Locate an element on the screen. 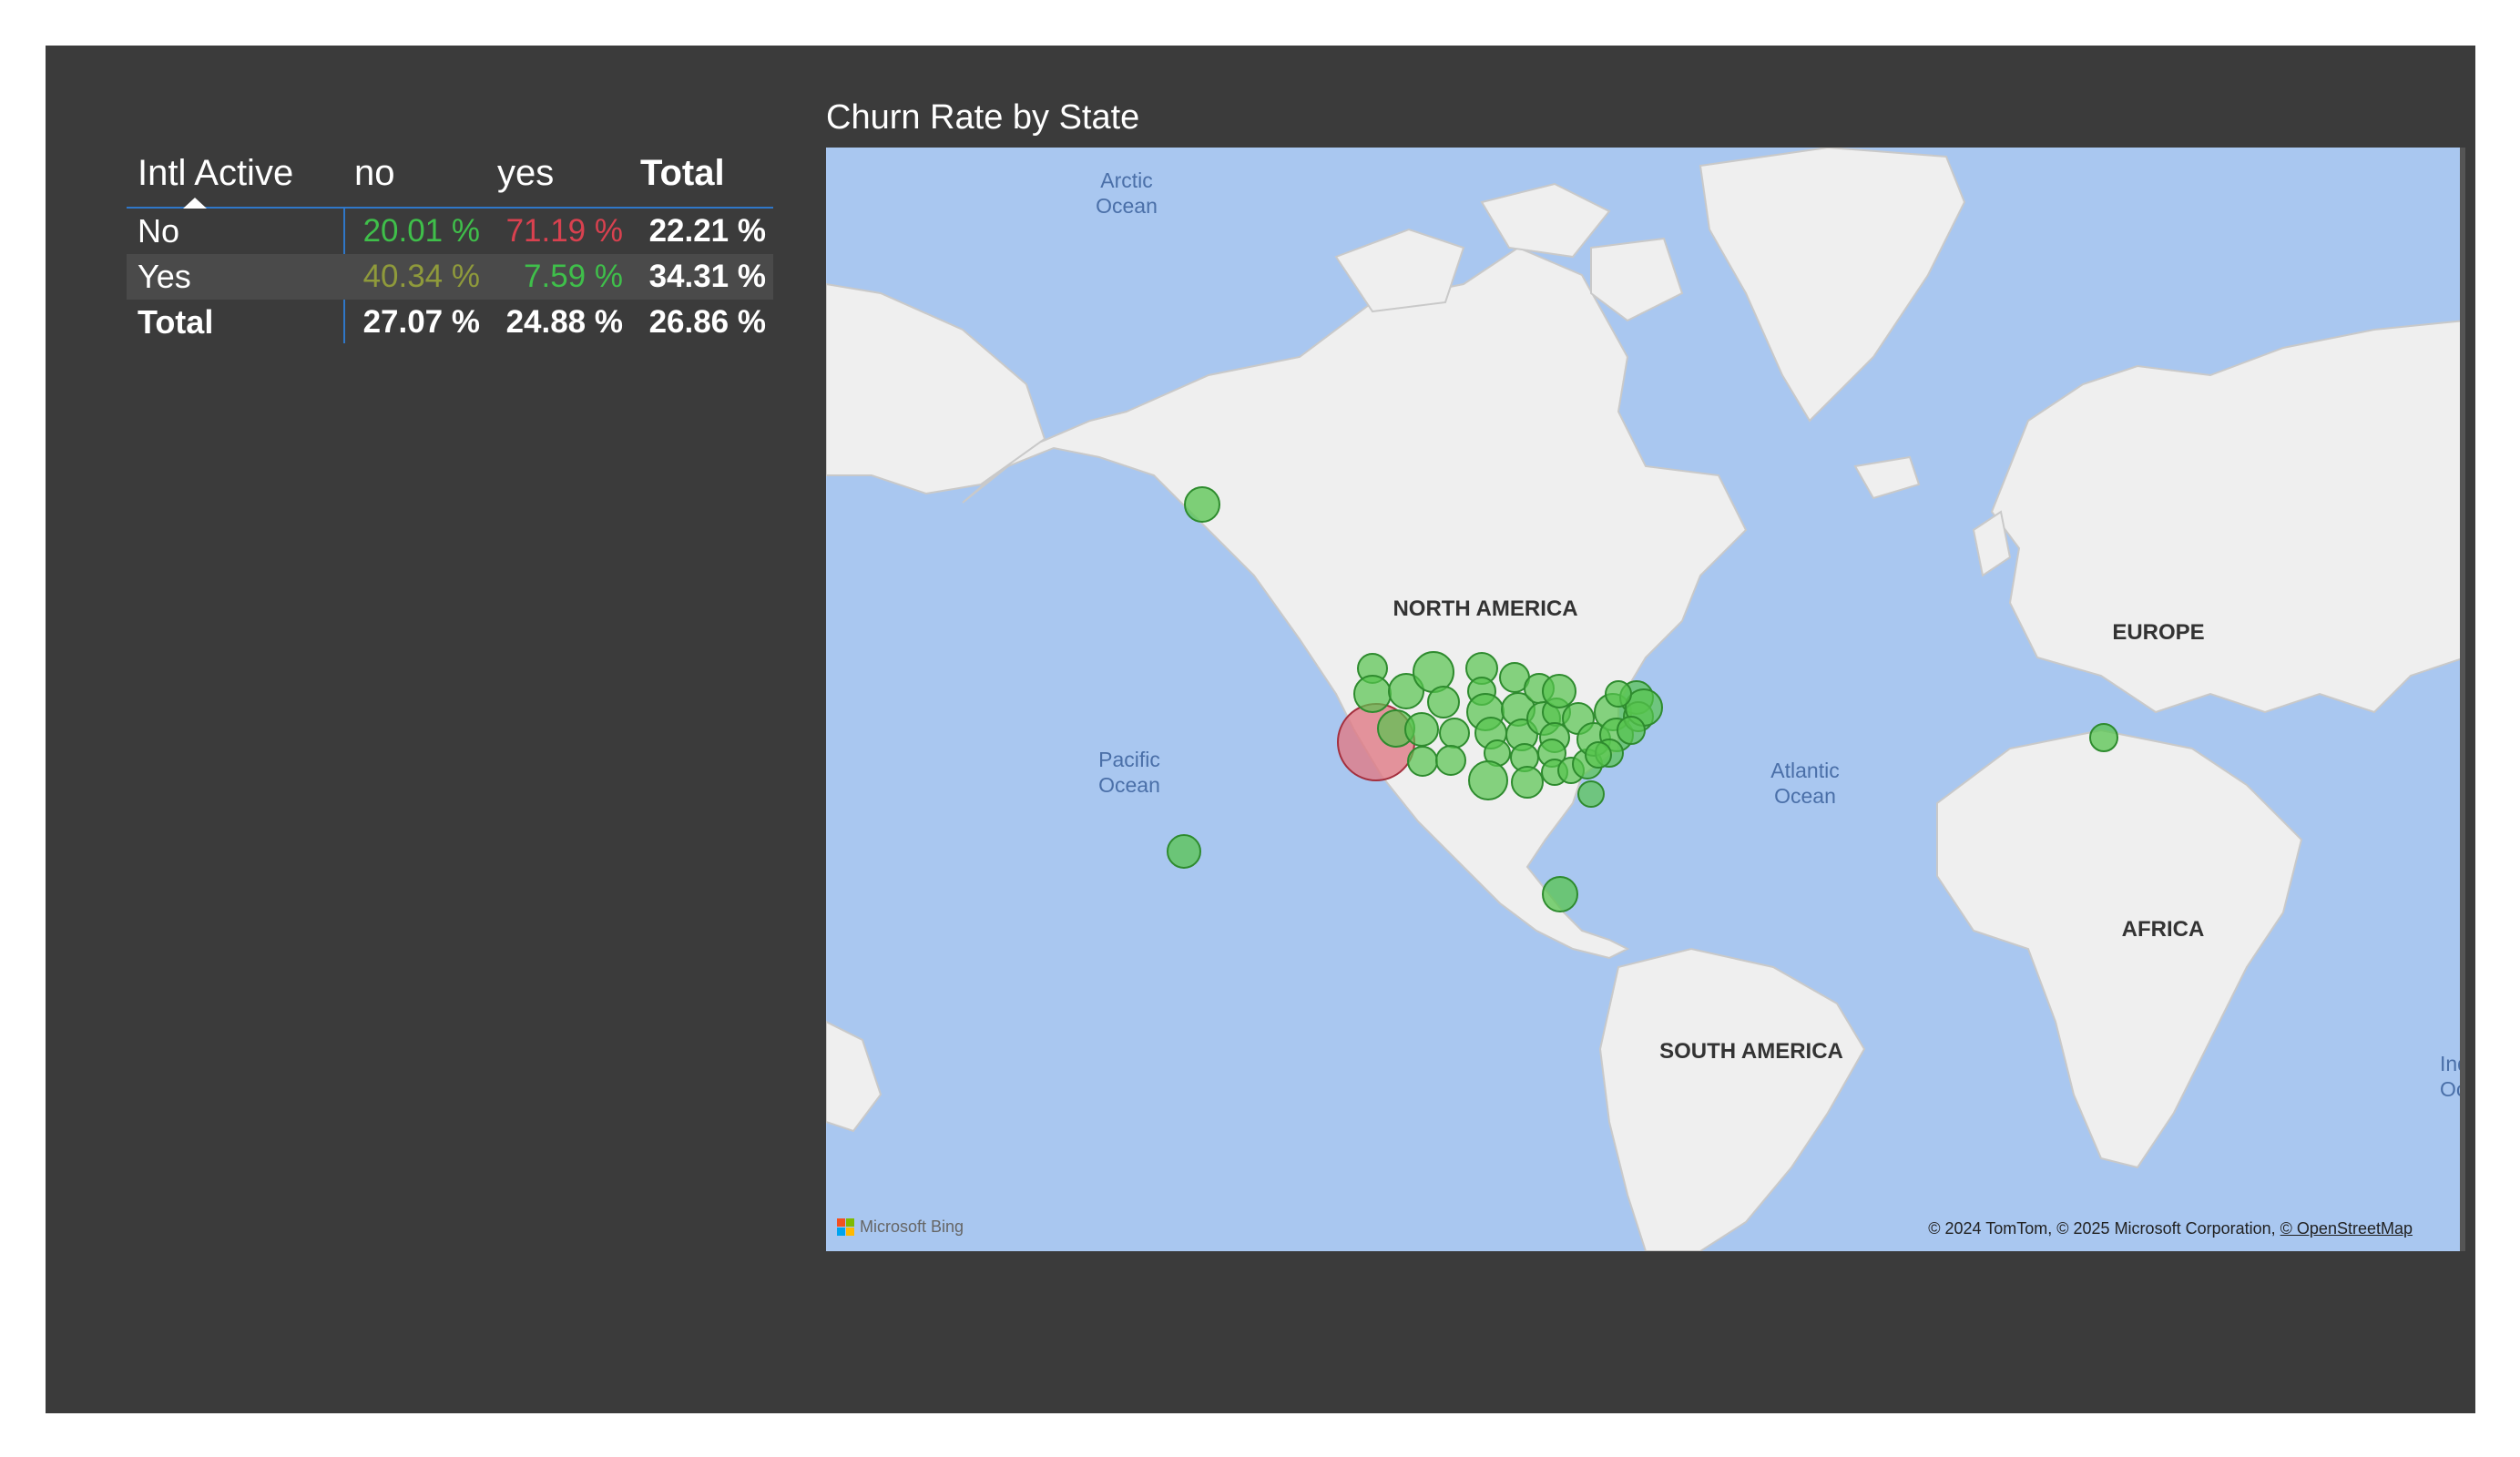 The width and height of the screenshot is (2520, 1457). bubble-mi is located at coordinates (1559, 691).